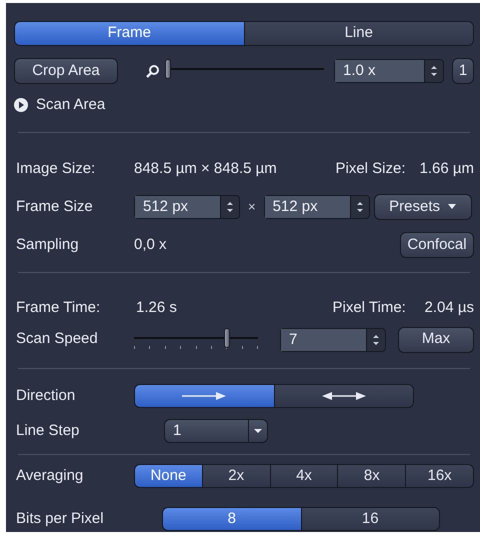  I want to click on presets-button: Presets, so click(423, 207).